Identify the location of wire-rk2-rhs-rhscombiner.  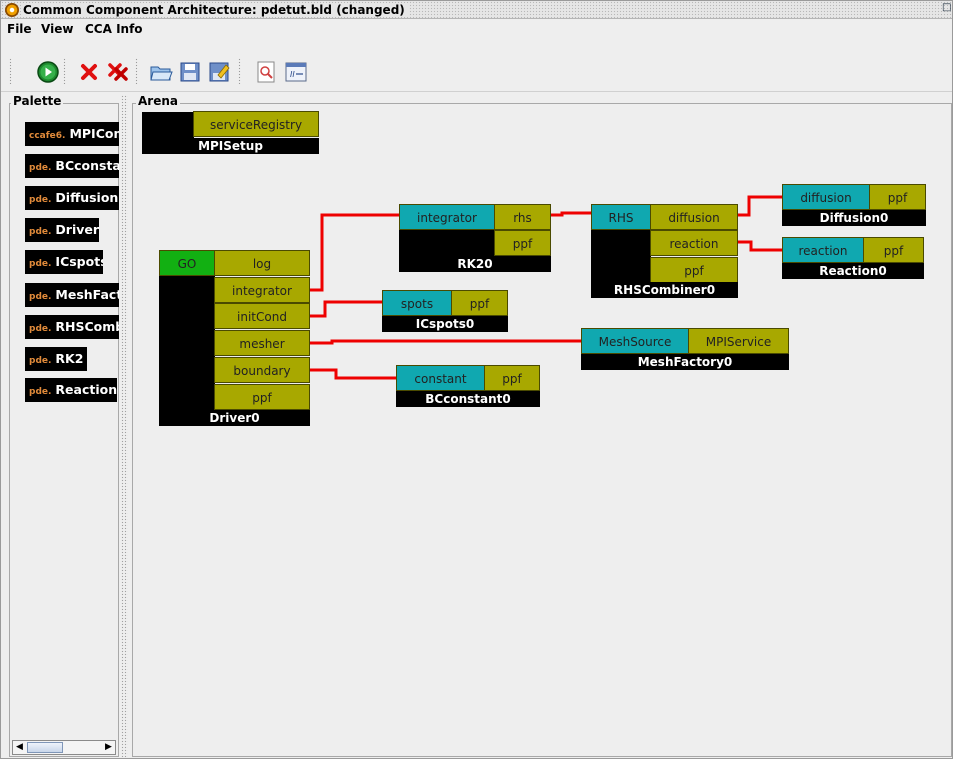
(571, 214).